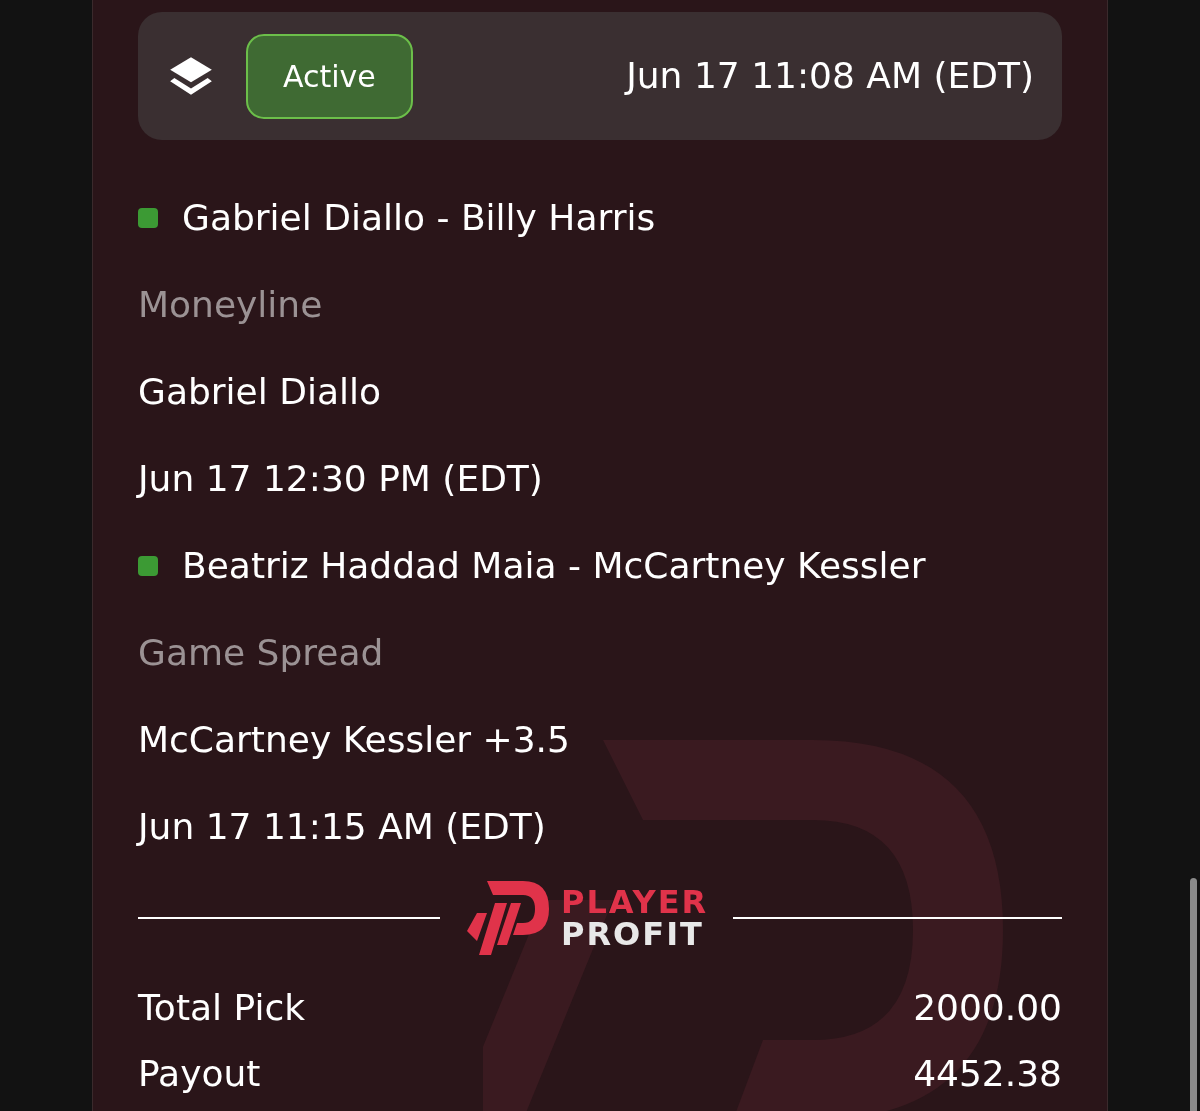 The height and width of the screenshot is (1111, 1200). What do you see at coordinates (830, 76) in the screenshot?
I see `placed-time: Jun 17 11:08 AM (EDT)` at bounding box center [830, 76].